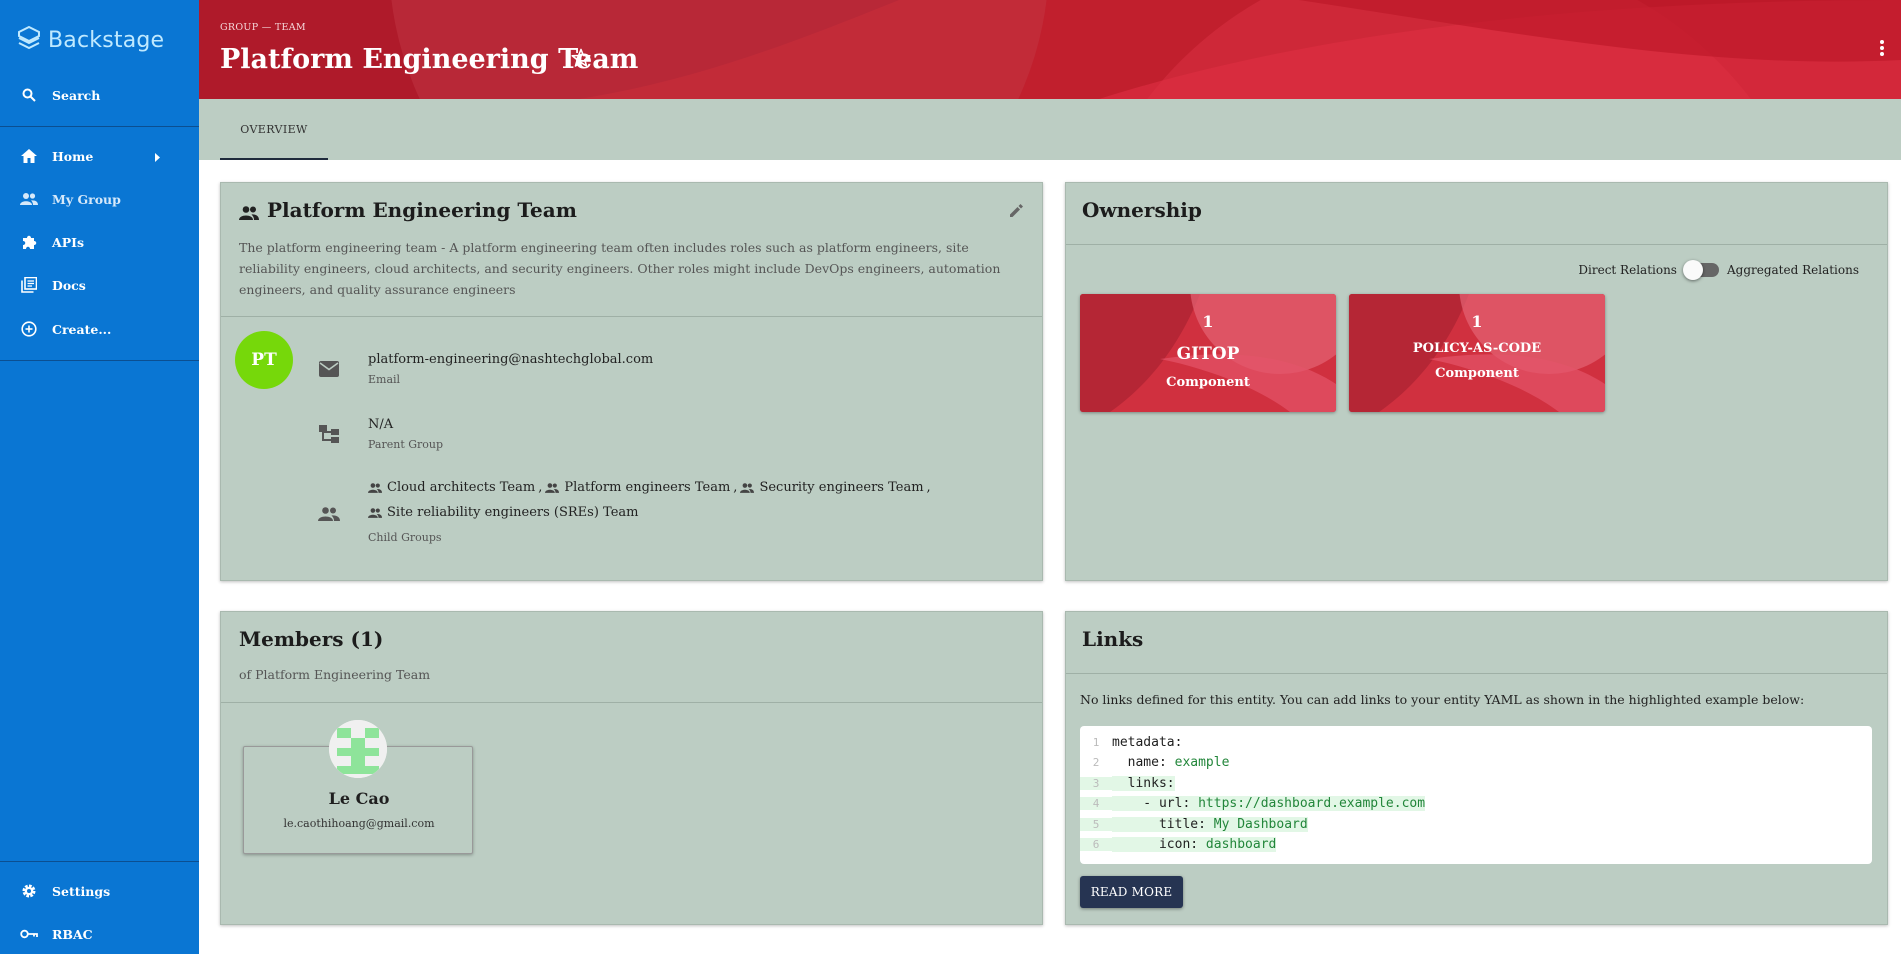 The height and width of the screenshot is (954, 1901). I want to click on star-icon, so click(581, 60).